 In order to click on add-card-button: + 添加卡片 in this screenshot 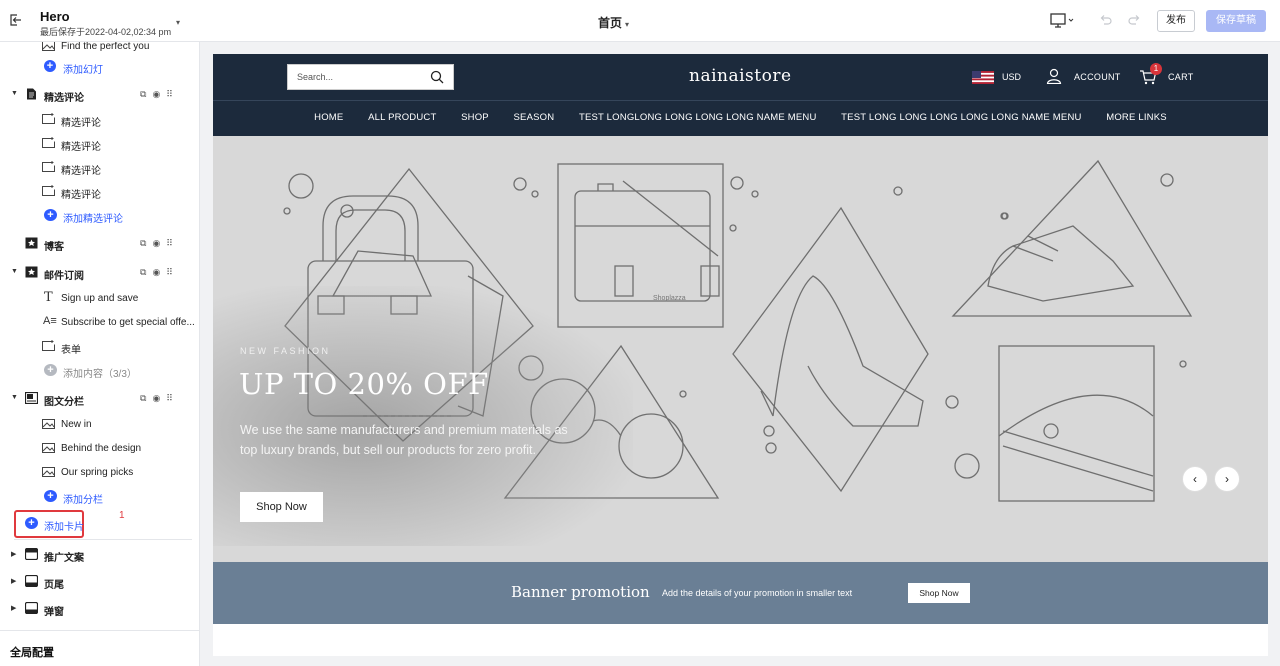, I will do `click(99, 524)`.